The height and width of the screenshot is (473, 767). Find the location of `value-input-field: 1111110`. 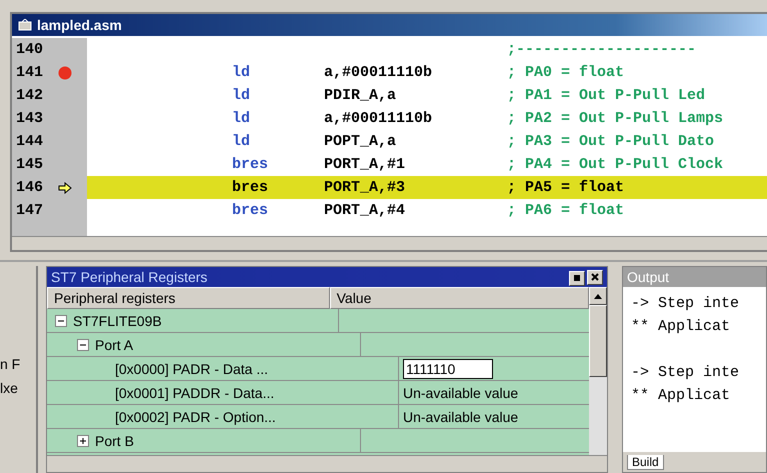

value-input-field: 1111110 is located at coordinates (448, 368).